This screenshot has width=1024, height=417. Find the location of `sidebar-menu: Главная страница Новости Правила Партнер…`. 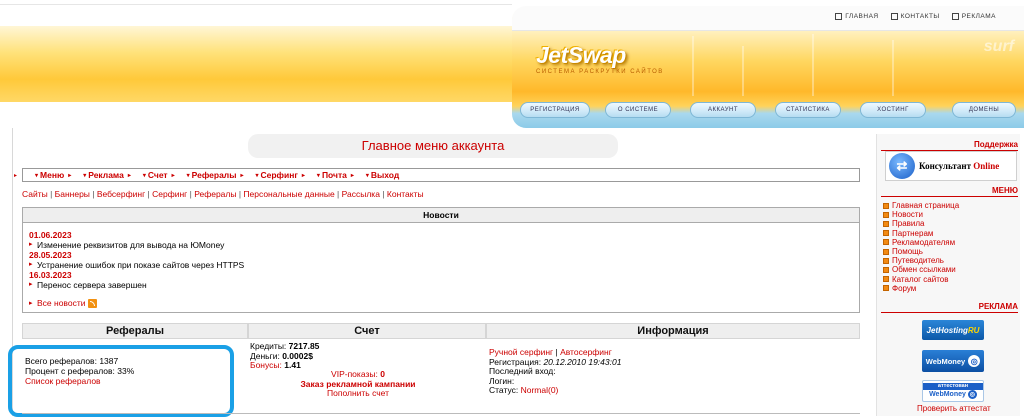

sidebar-menu: Главная страница Новости Правила Партнер… is located at coordinates (921, 247).